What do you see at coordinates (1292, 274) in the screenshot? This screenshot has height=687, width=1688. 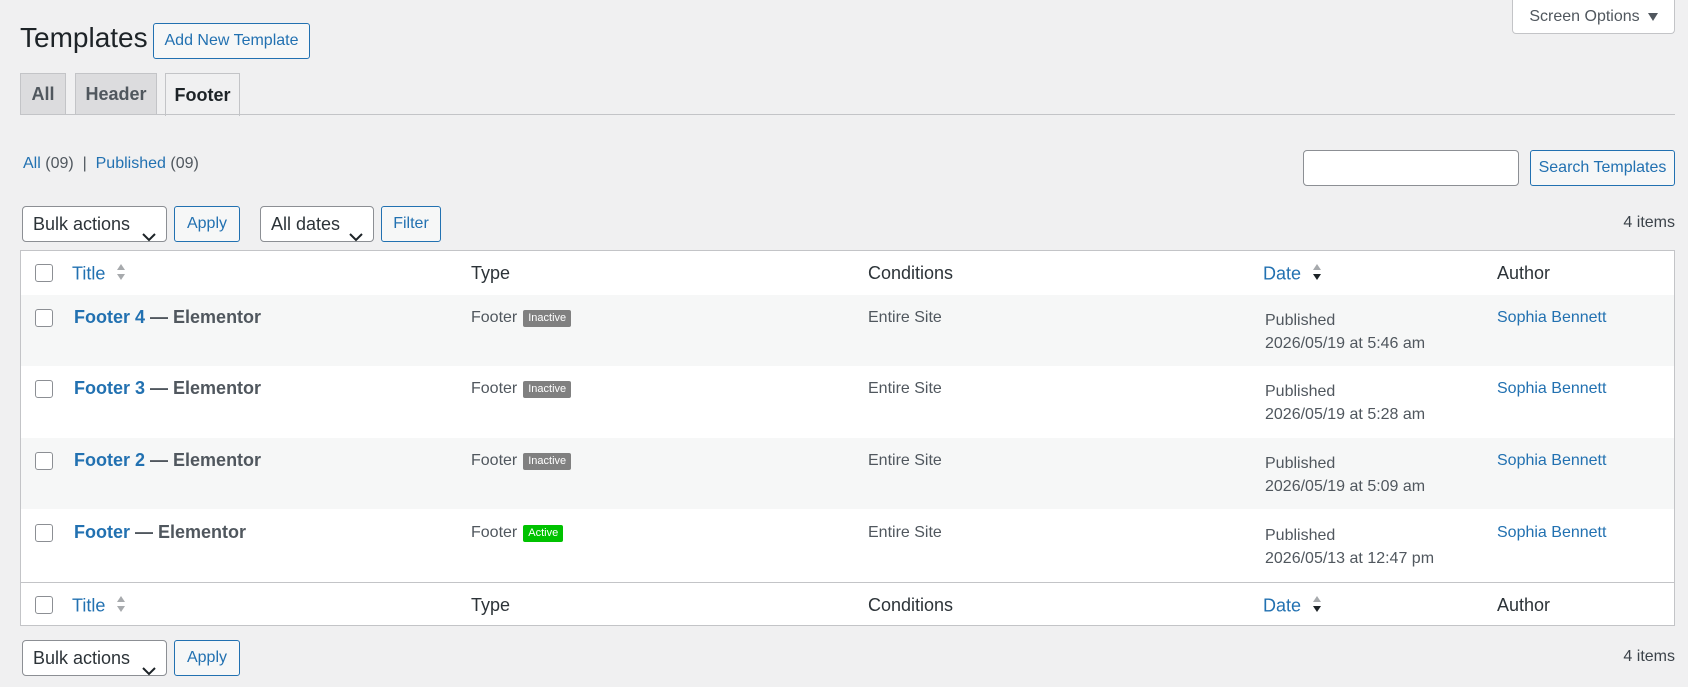 I see `column-date-sortable: Date` at bounding box center [1292, 274].